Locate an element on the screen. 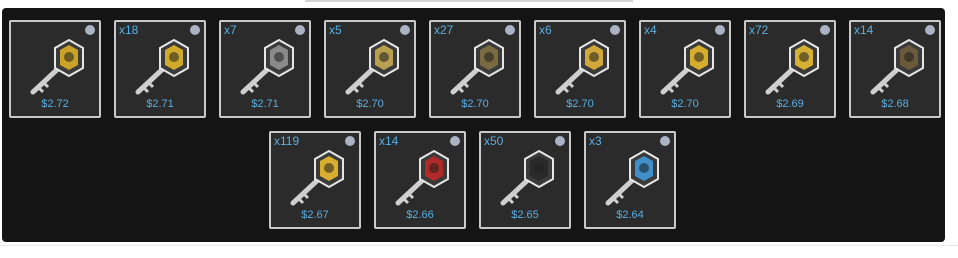 The width and height of the screenshot is (958, 258). item-price: $2.69 is located at coordinates (790, 104).